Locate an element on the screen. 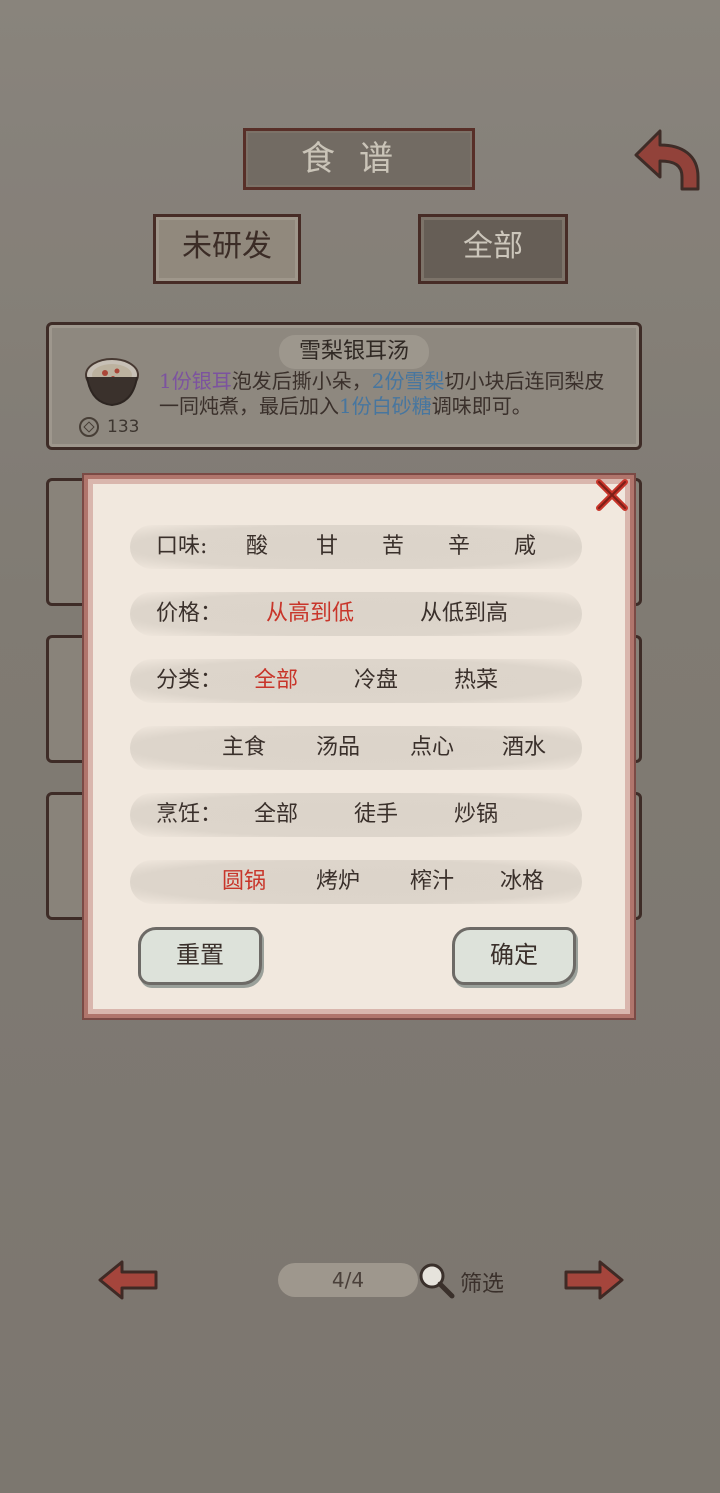 The height and width of the screenshot is (1493, 720). taste-label: 口味: is located at coordinates (182, 546).